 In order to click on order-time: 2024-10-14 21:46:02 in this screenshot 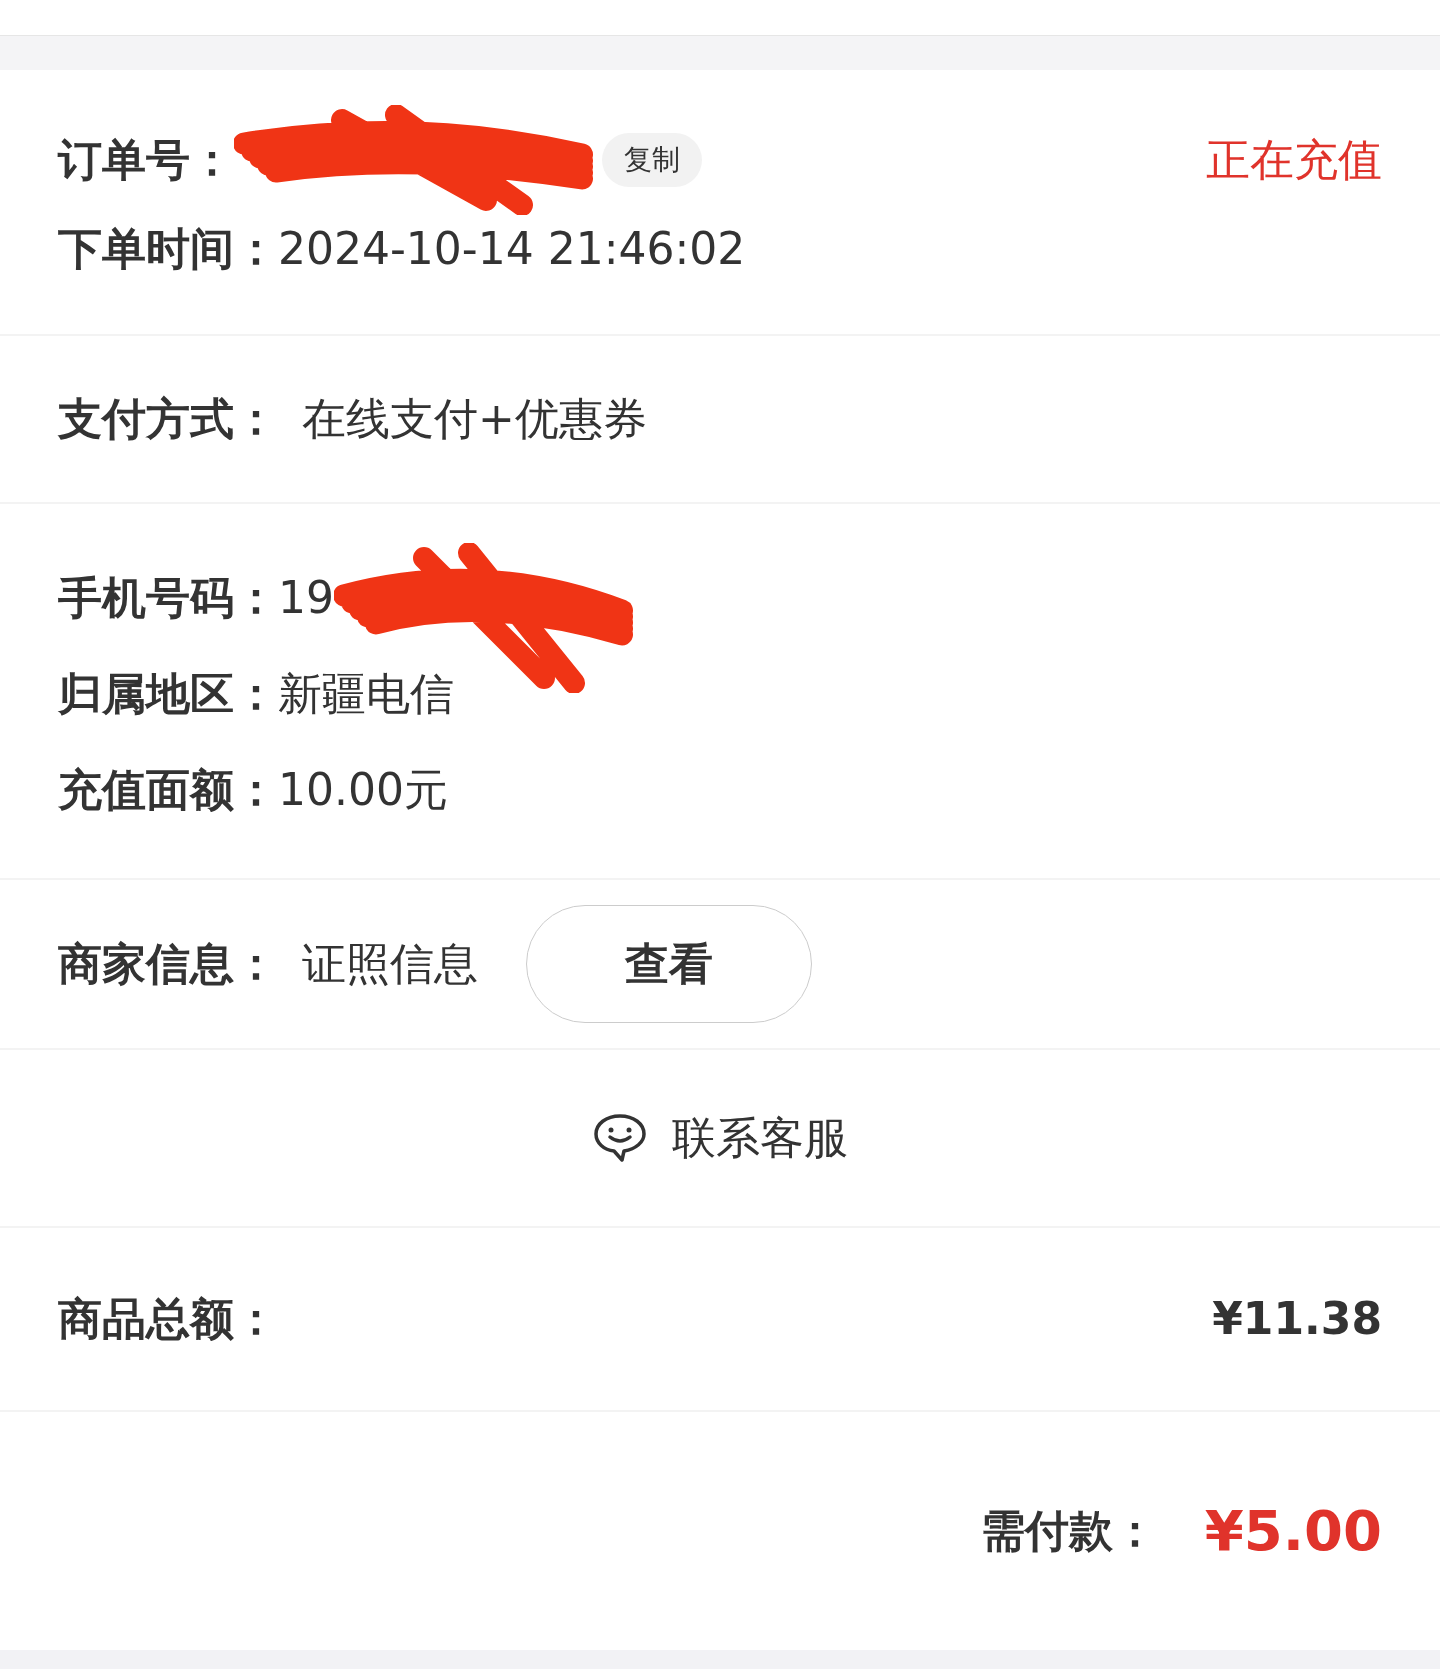, I will do `click(512, 249)`.